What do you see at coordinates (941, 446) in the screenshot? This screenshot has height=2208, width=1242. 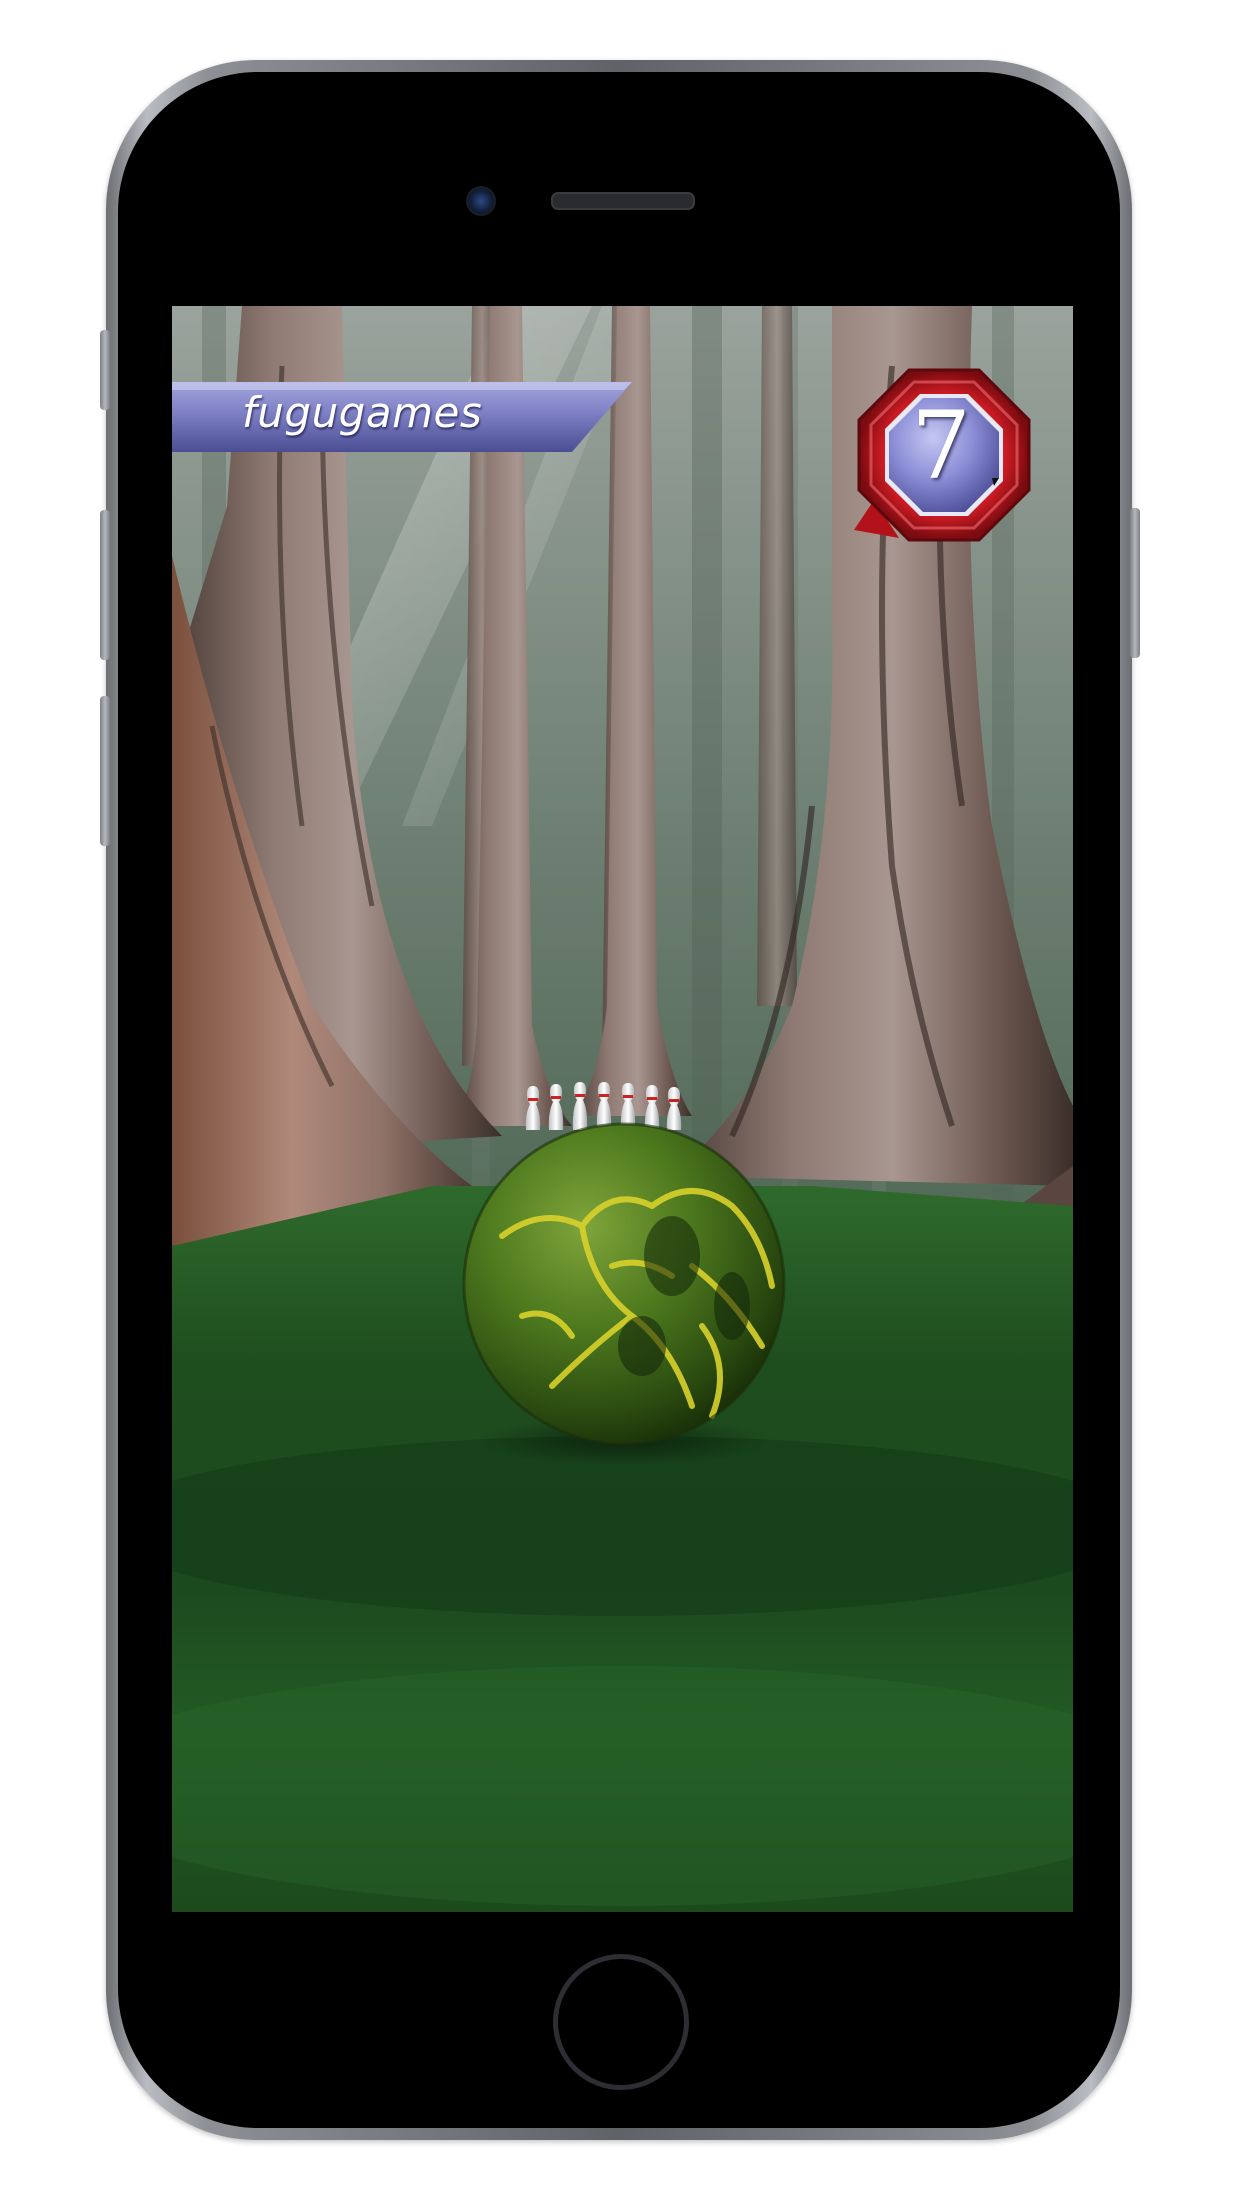 I see `frame-number: 7` at bounding box center [941, 446].